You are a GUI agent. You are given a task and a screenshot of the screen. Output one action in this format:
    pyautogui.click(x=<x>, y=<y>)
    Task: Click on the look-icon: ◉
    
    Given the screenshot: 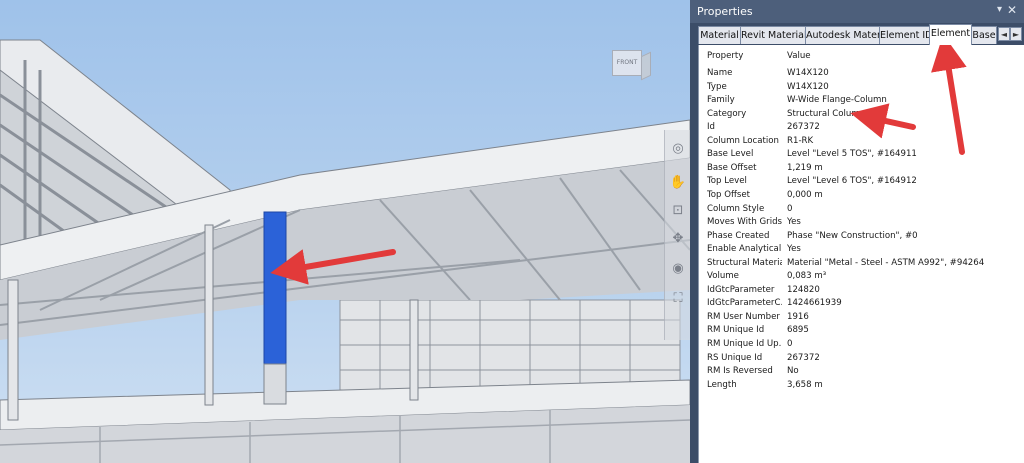 What is the action you would take?
    pyautogui.click(x=678, y=269)
    